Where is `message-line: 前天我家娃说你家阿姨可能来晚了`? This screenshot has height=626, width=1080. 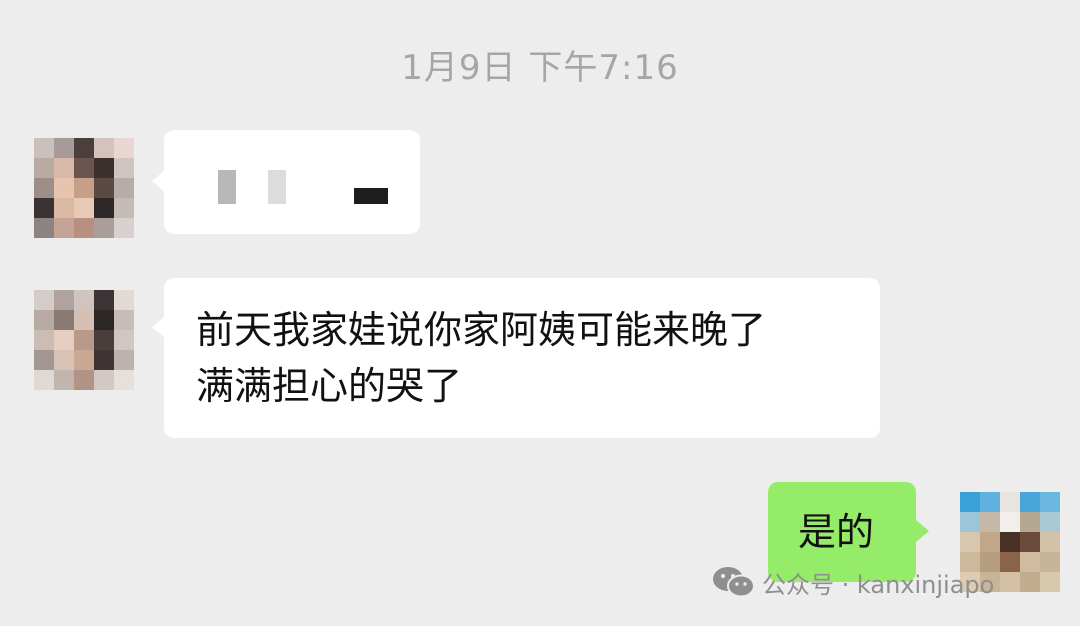 message-line: 前天我家娃说你家阿姨可能来晚了 is located at coordinates (481, 330).